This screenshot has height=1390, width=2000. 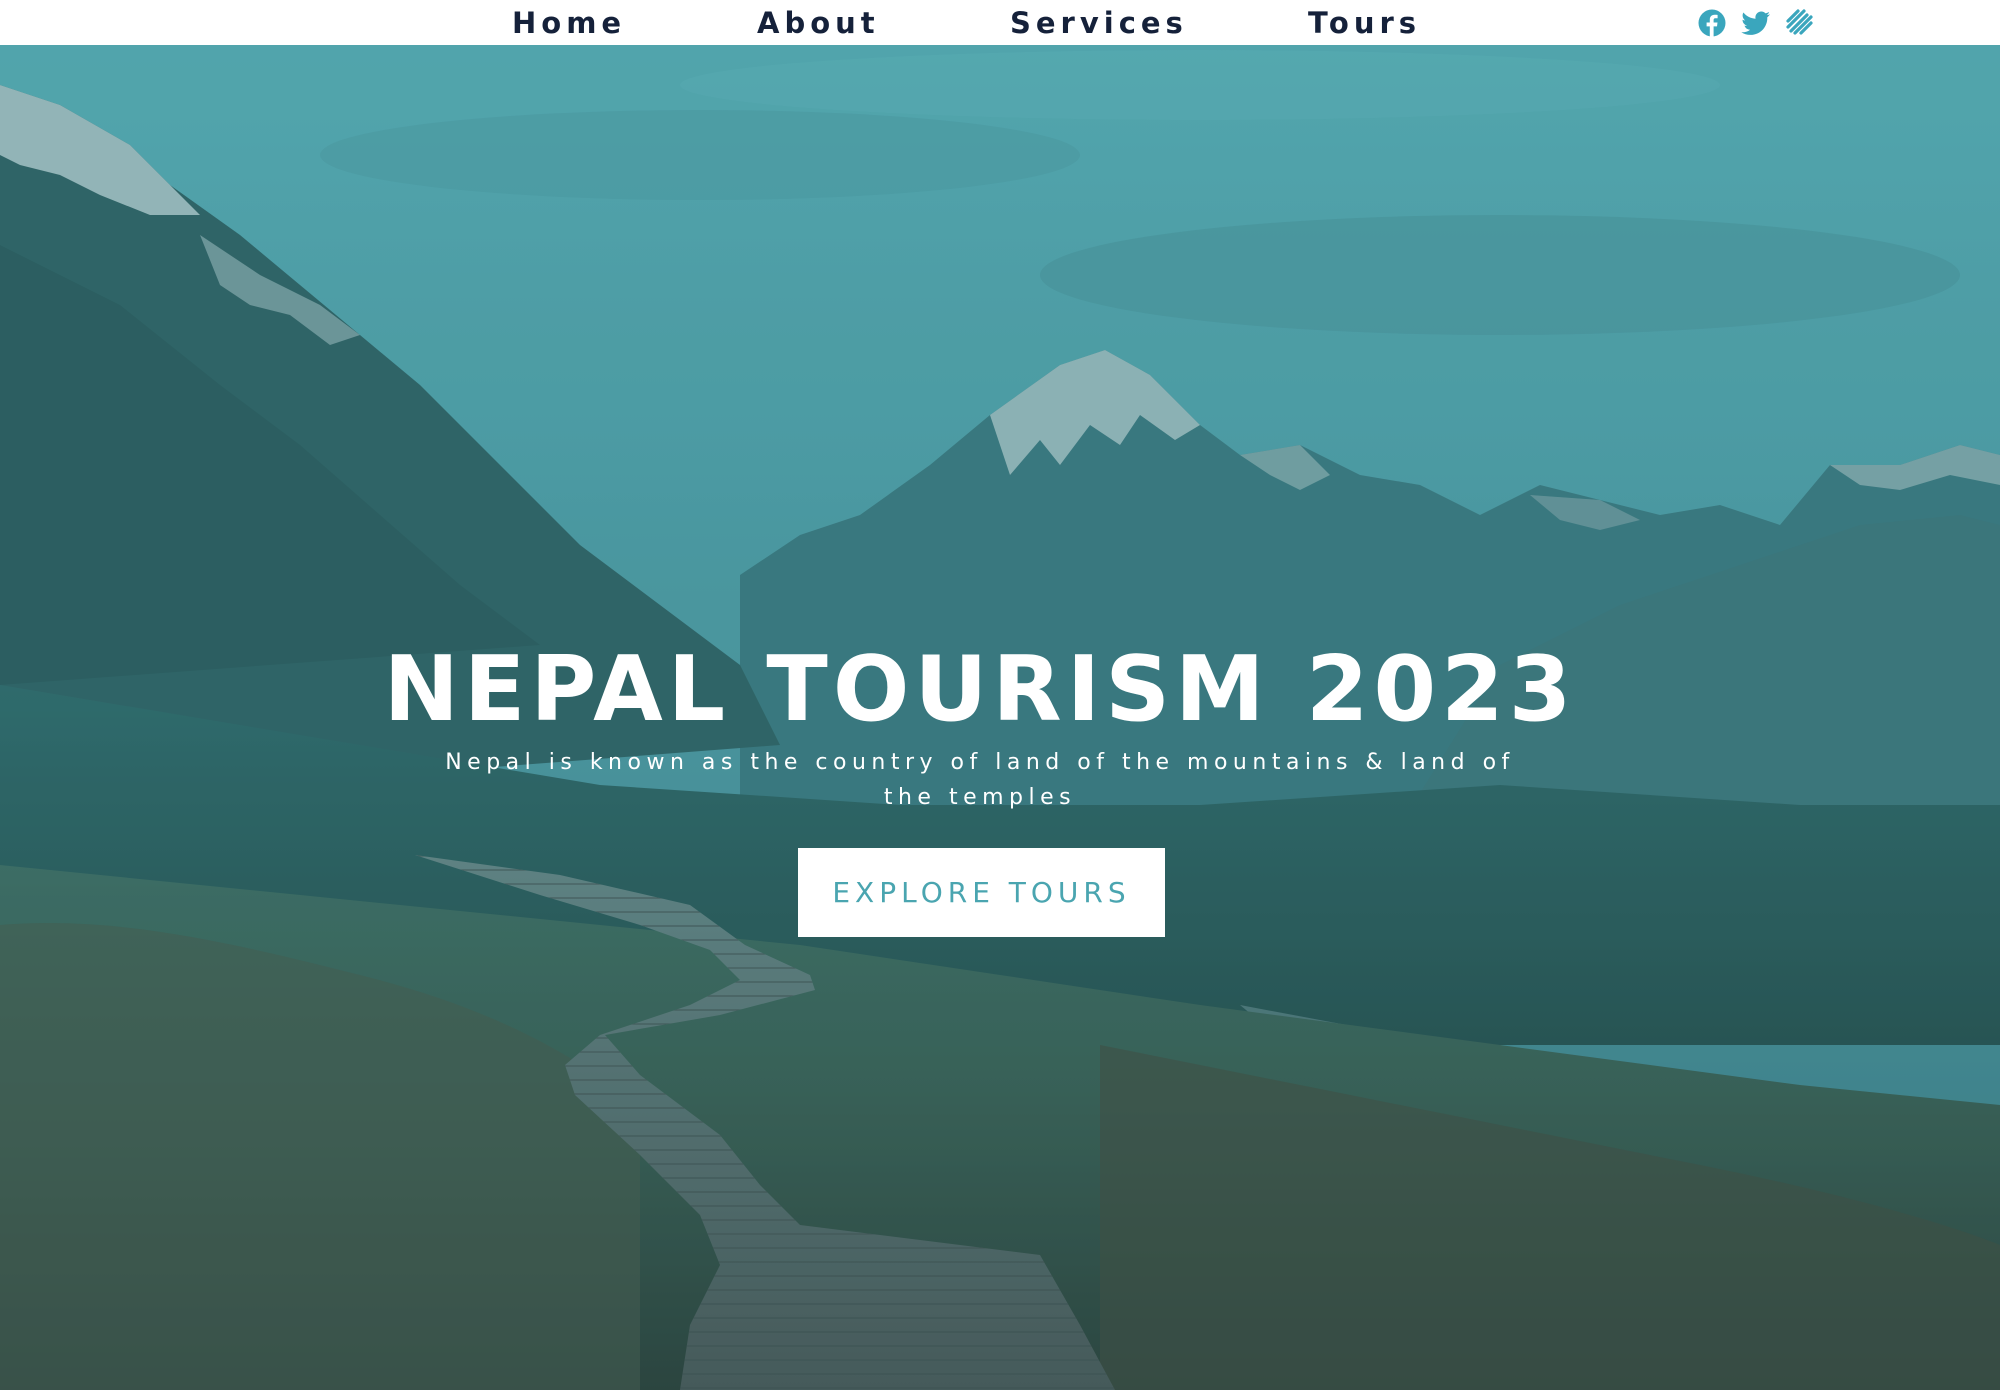 I want to click on nav-link-about: About, so click(x=818, y=23).